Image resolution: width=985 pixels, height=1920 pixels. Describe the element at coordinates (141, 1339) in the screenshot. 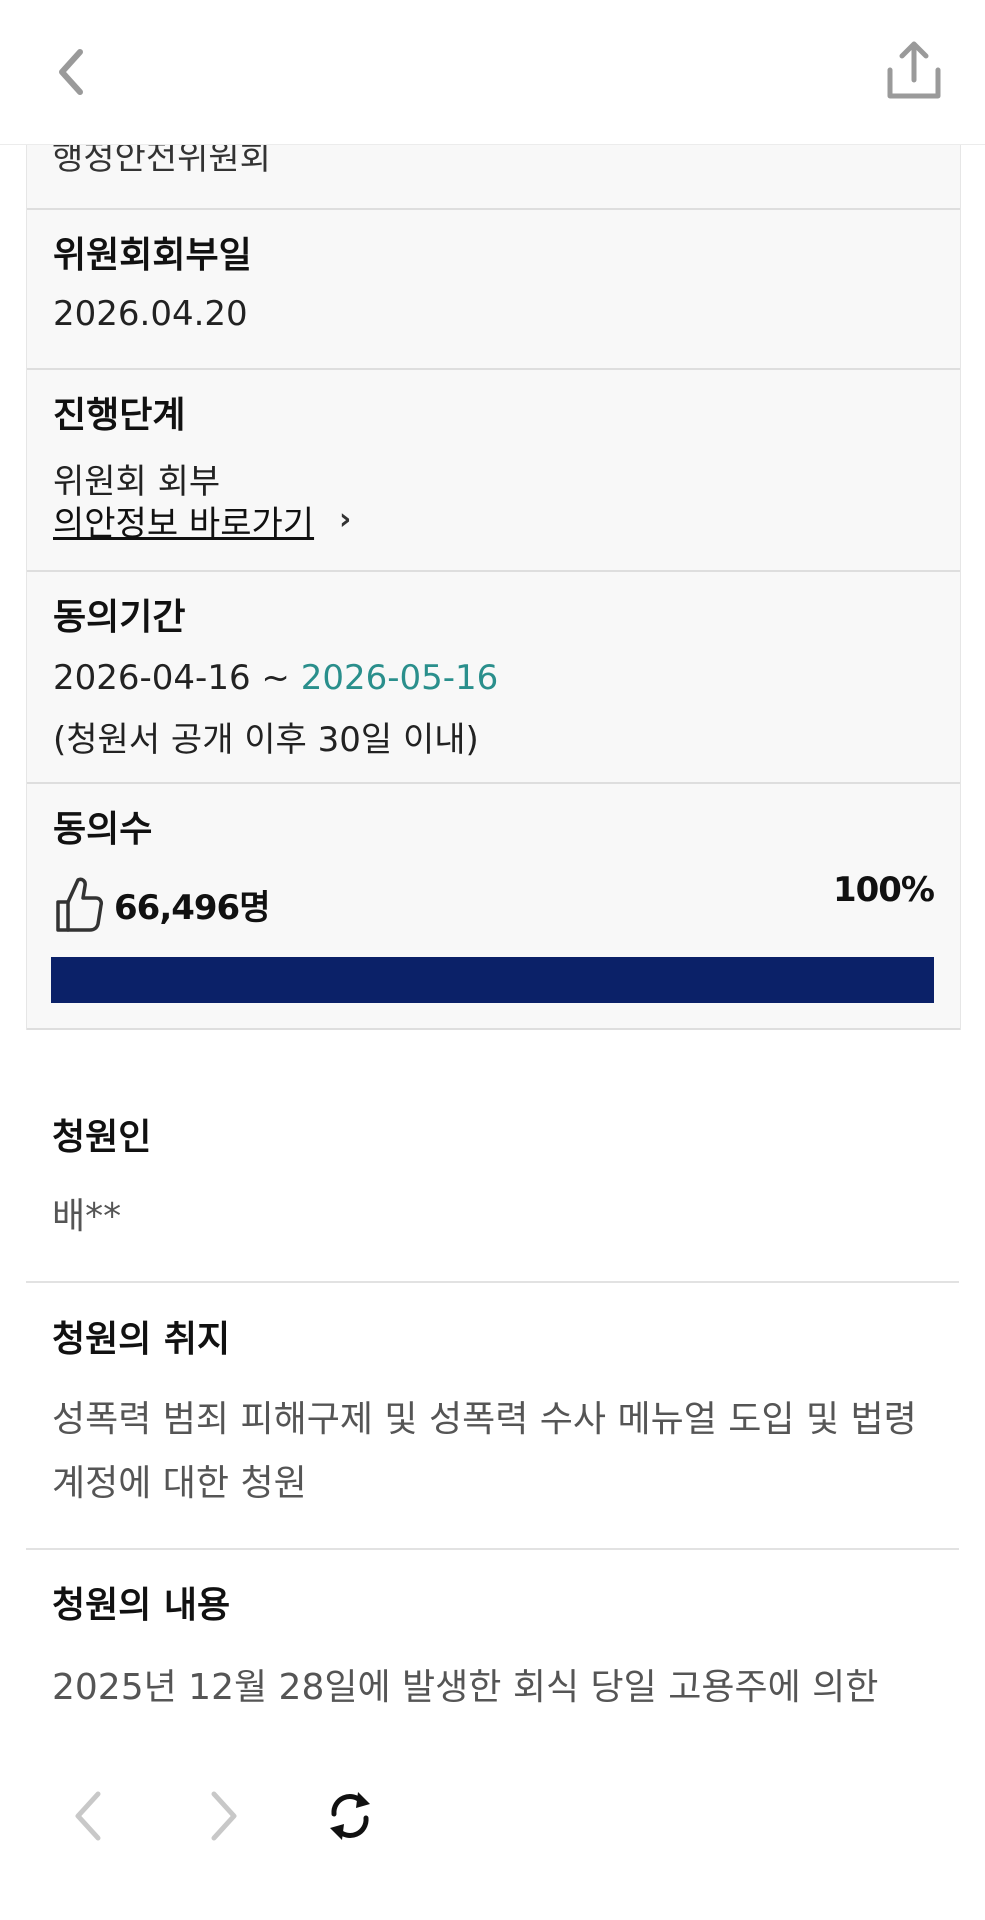

I see `purpose-label: 청원의 취지` at that location.